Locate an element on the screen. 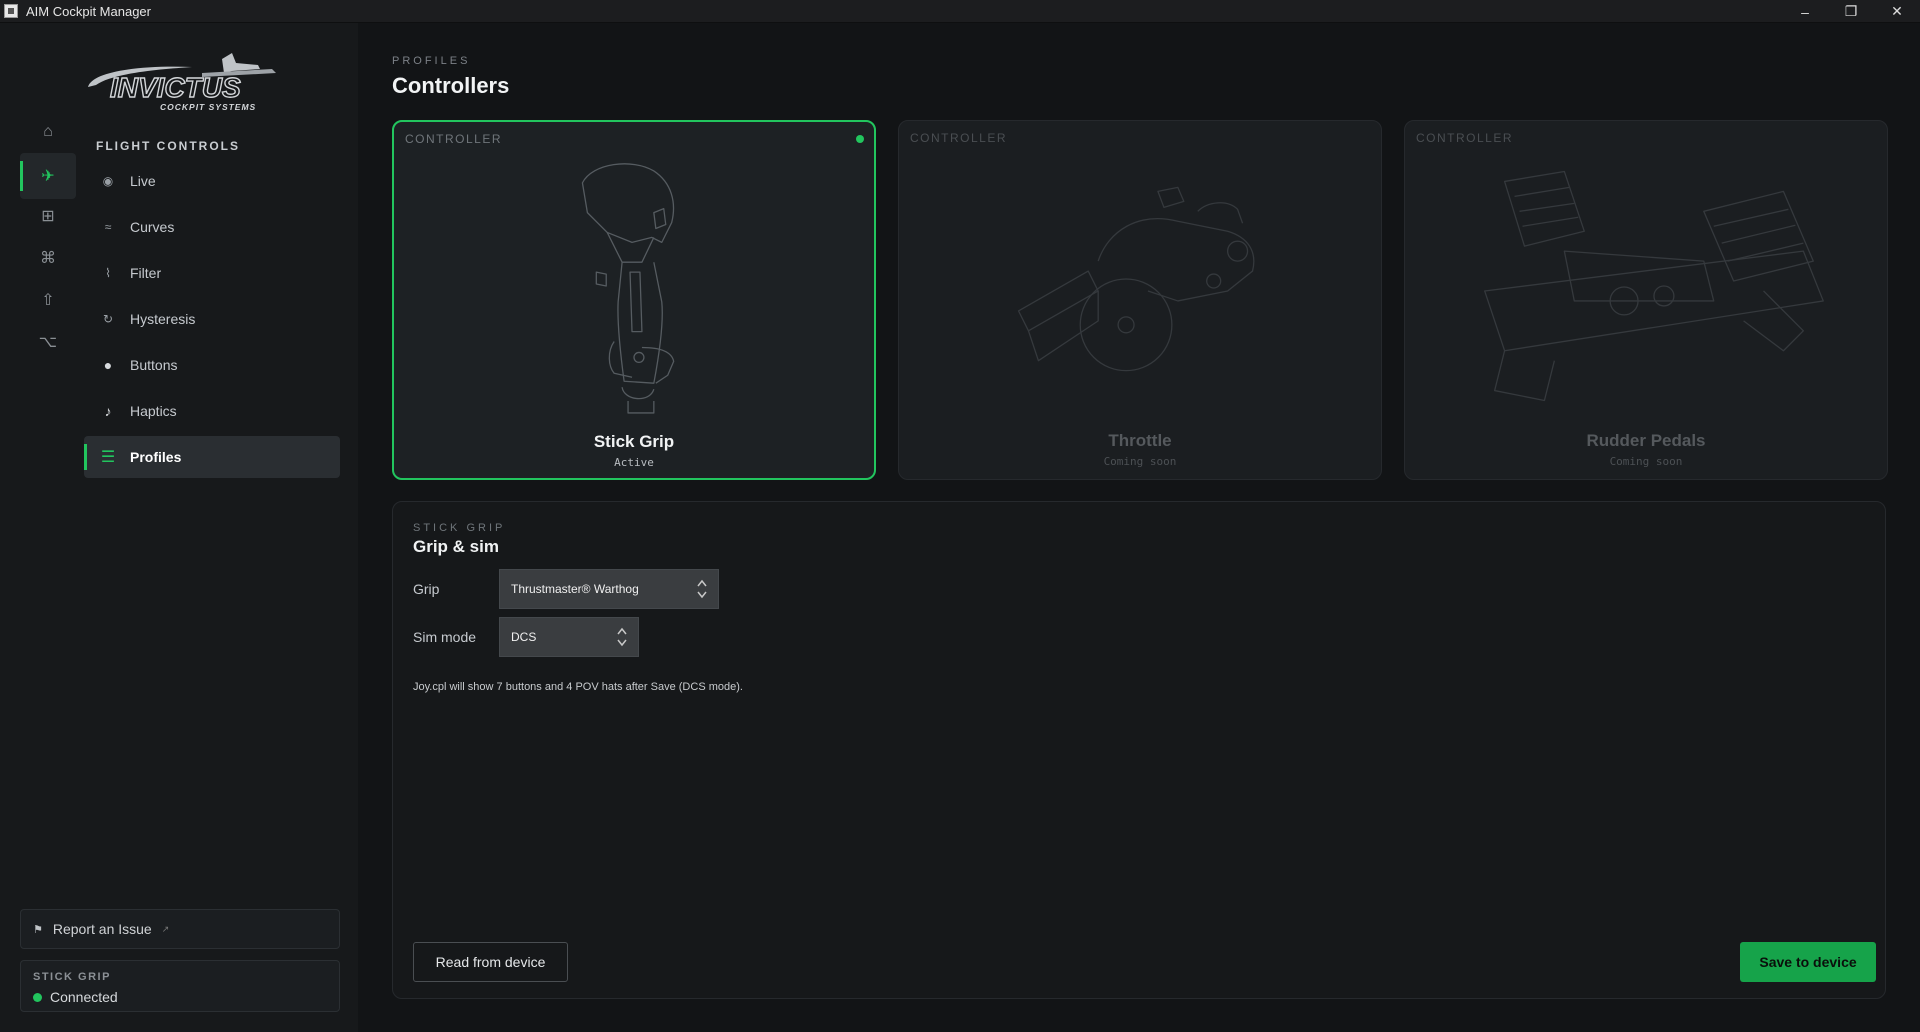  grid-icon: ⊞ is located at coordinates (48, 216).